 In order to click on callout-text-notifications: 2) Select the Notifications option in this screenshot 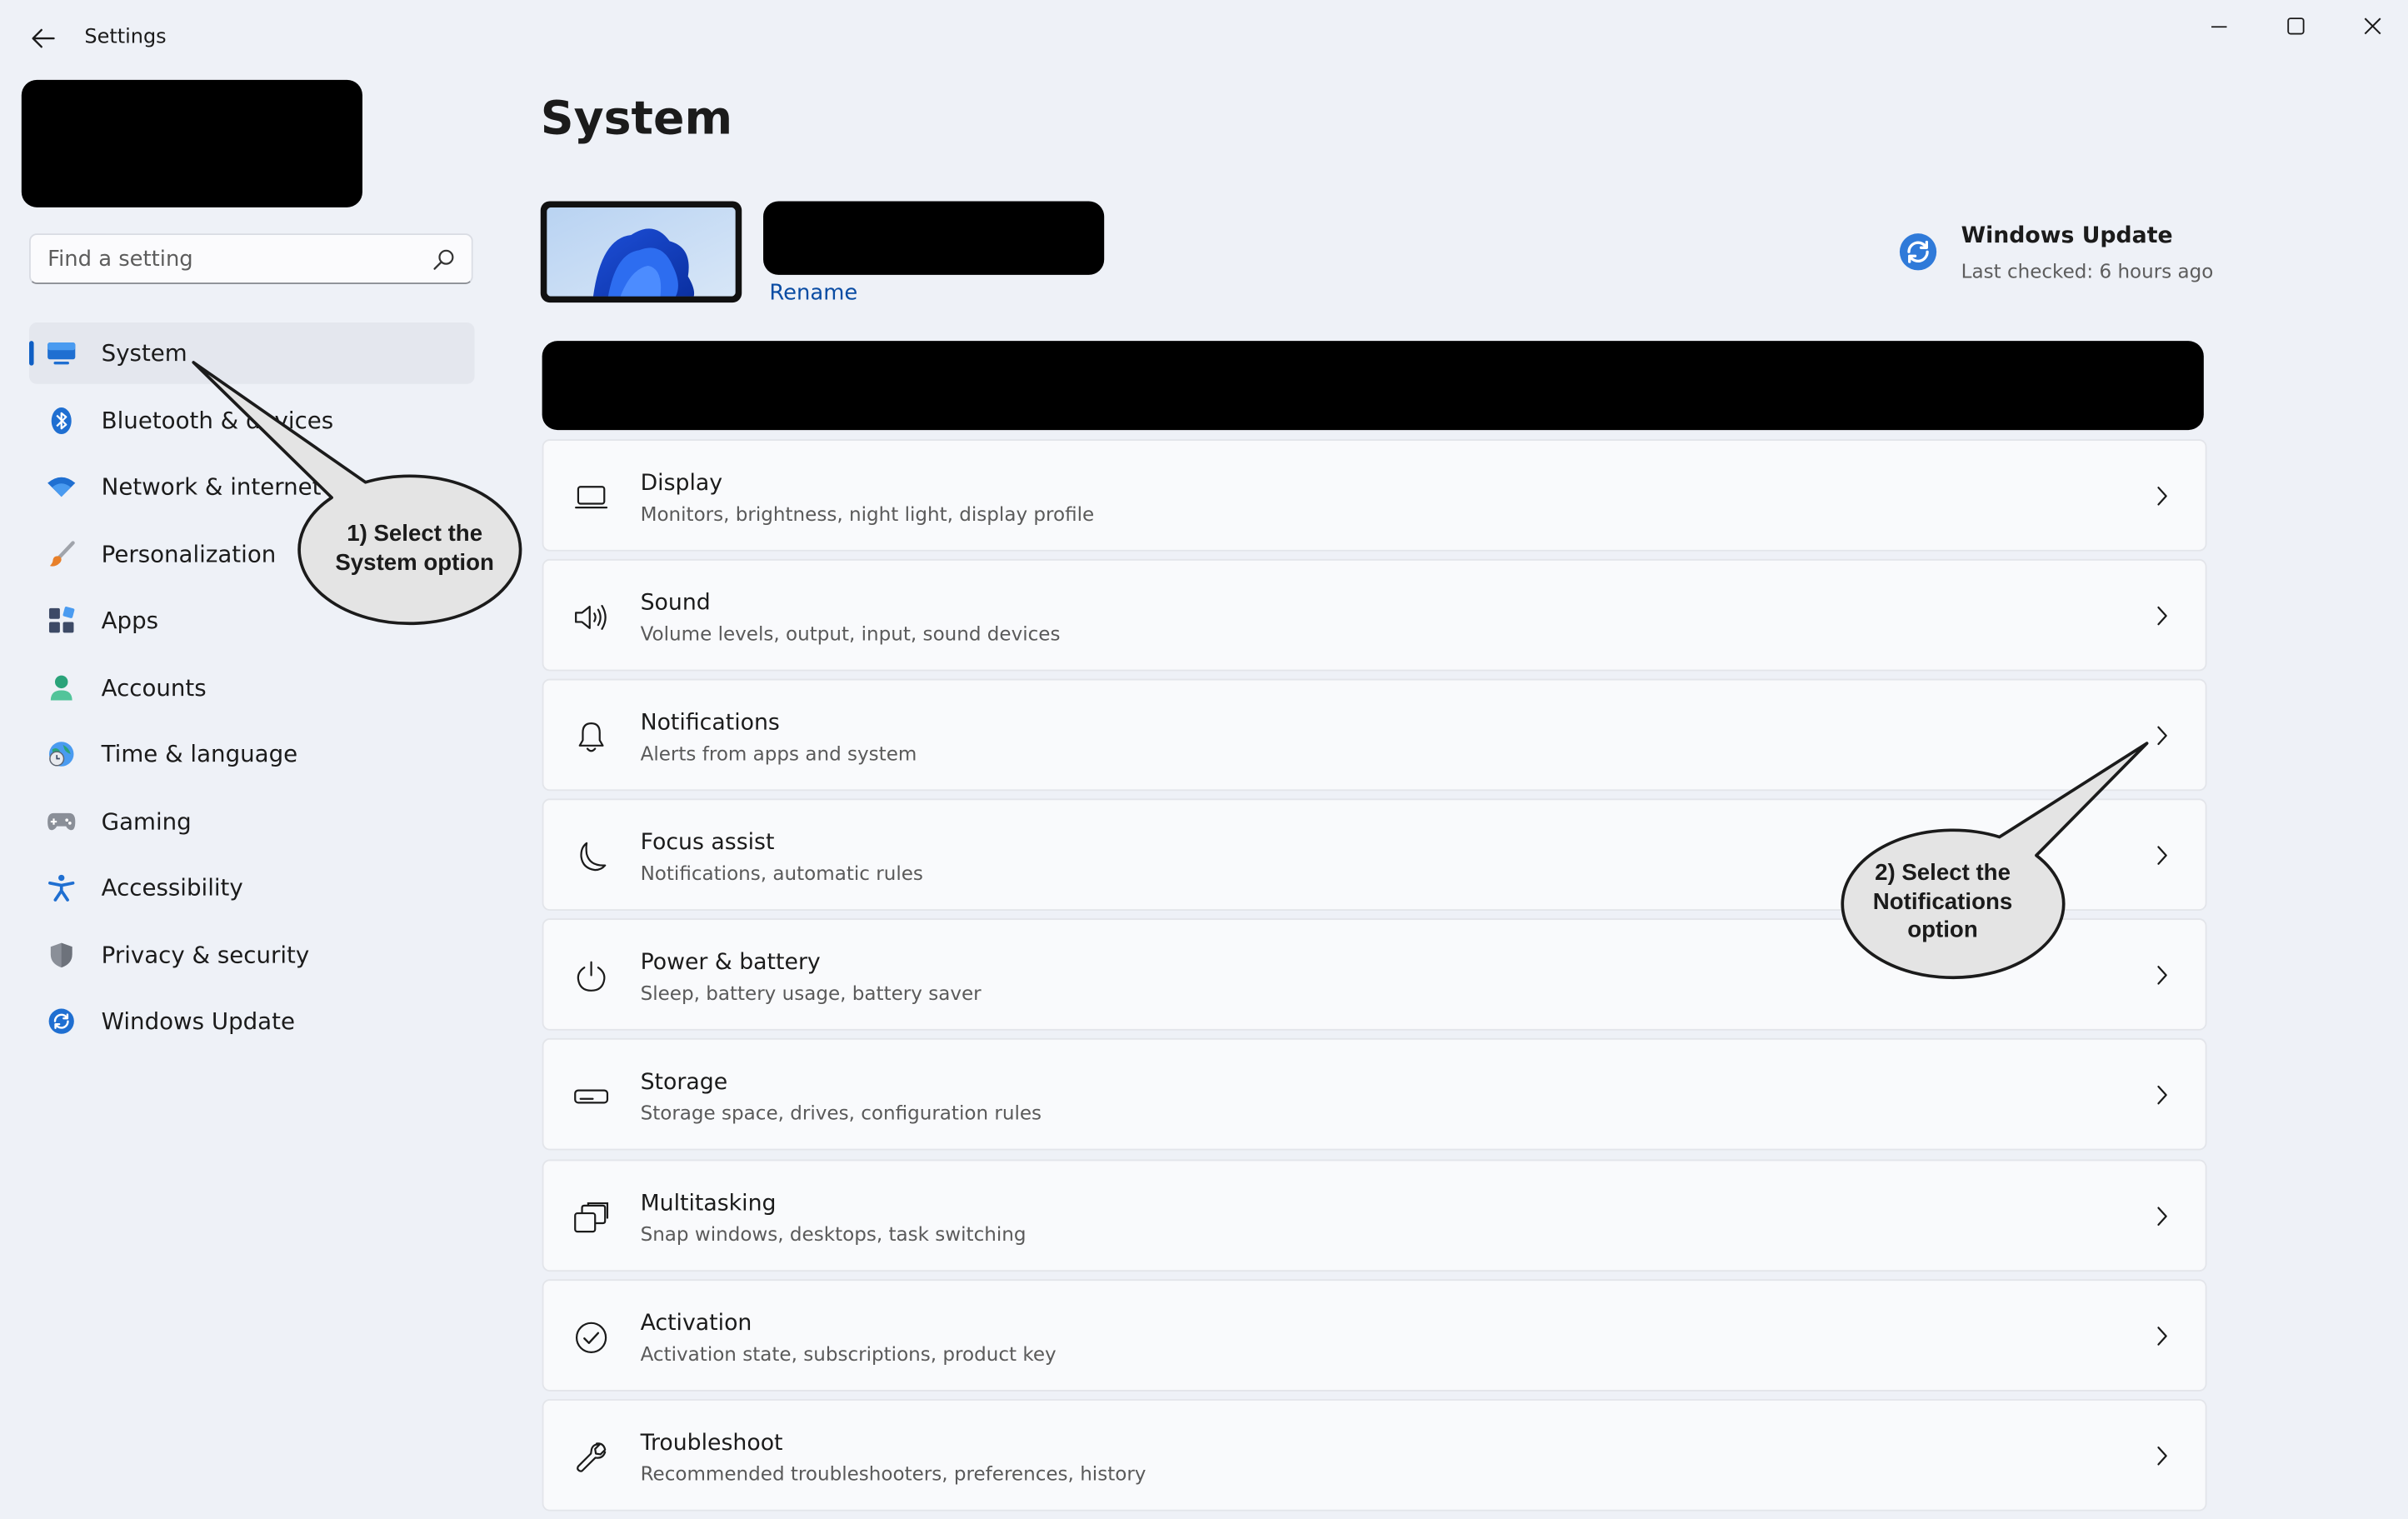, I will do `click(1942, 902)`.